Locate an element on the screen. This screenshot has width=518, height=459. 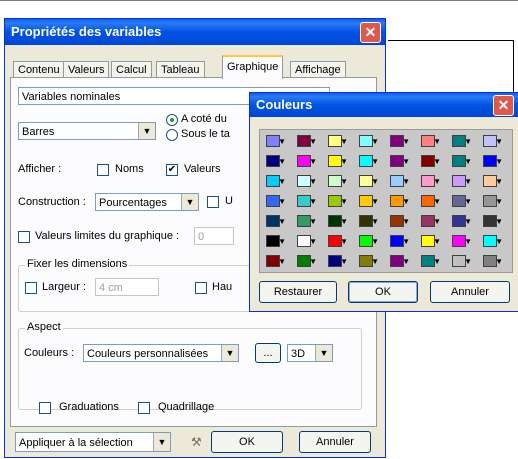
colors-close-button: ✕ is located at coordinates (503, 105).